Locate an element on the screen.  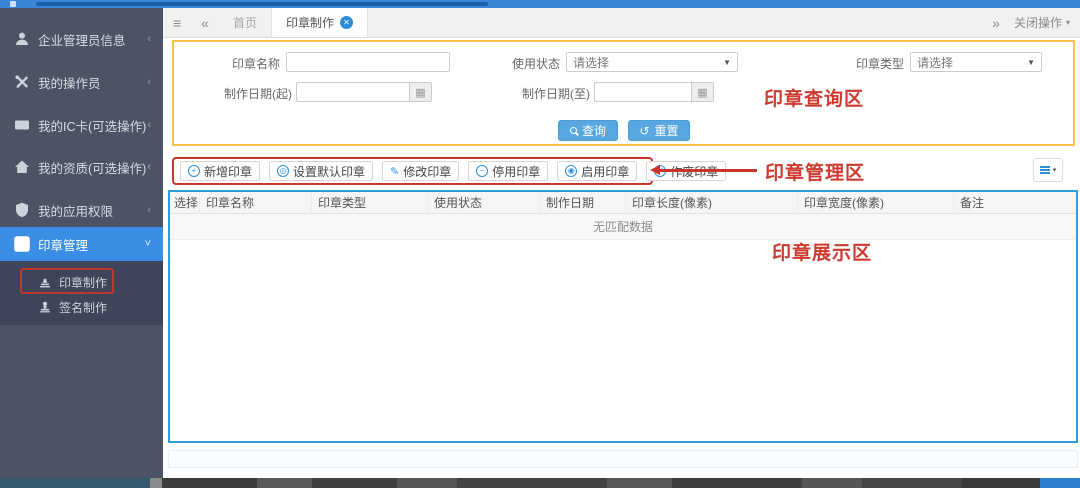
button-label: 停用印章 is located at coordinates (516, 171).